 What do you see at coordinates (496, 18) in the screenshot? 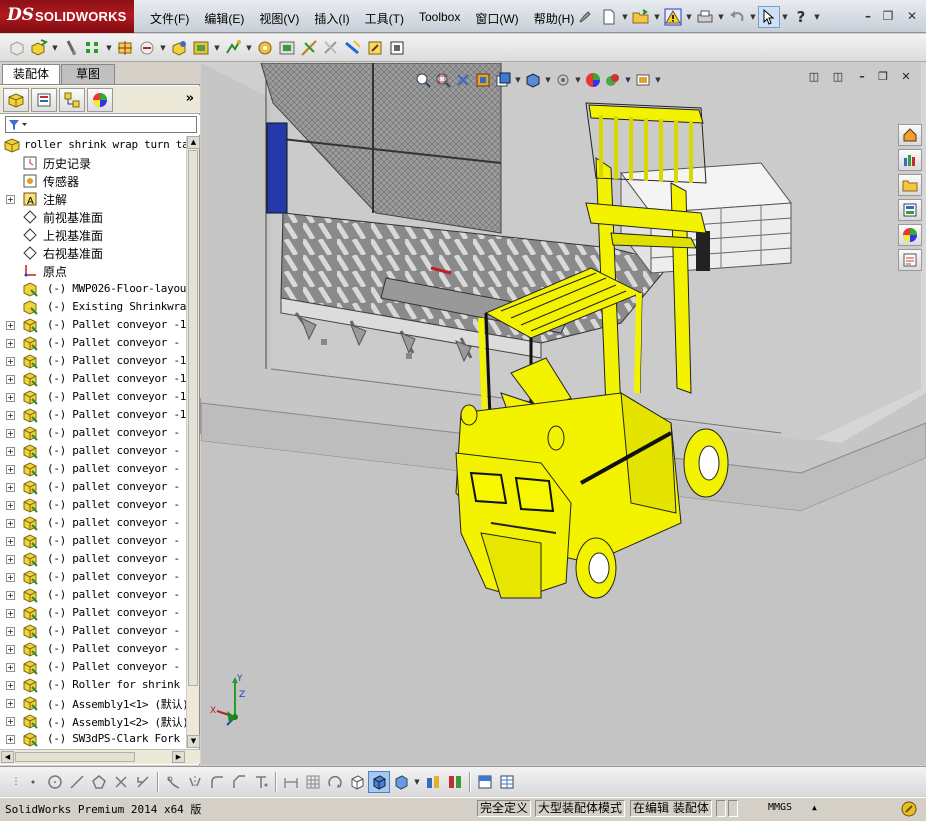
I see `menu-window: 窗口(W)` at bounding box center [496, 18].